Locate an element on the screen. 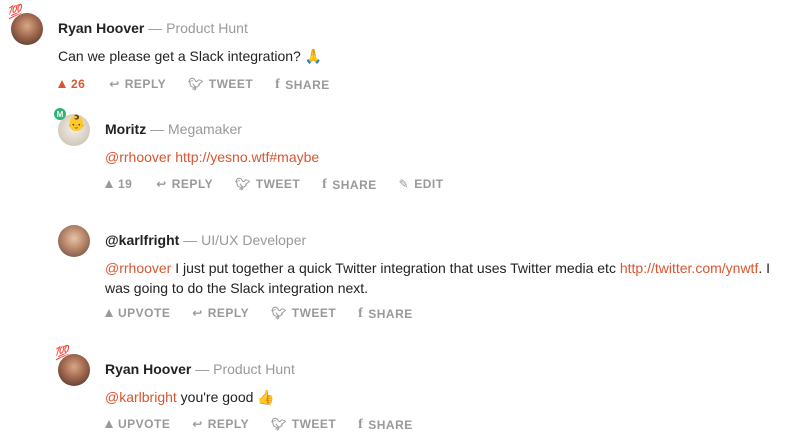 Image resolution: width=791 pixels, height=447 pixels. upvote-button: 26 is located at coordinates (71, 84).